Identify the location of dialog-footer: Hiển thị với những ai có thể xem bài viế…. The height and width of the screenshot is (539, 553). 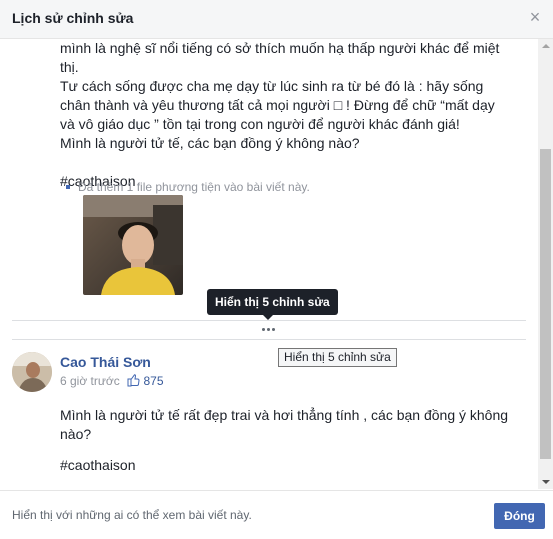
(276, 514).